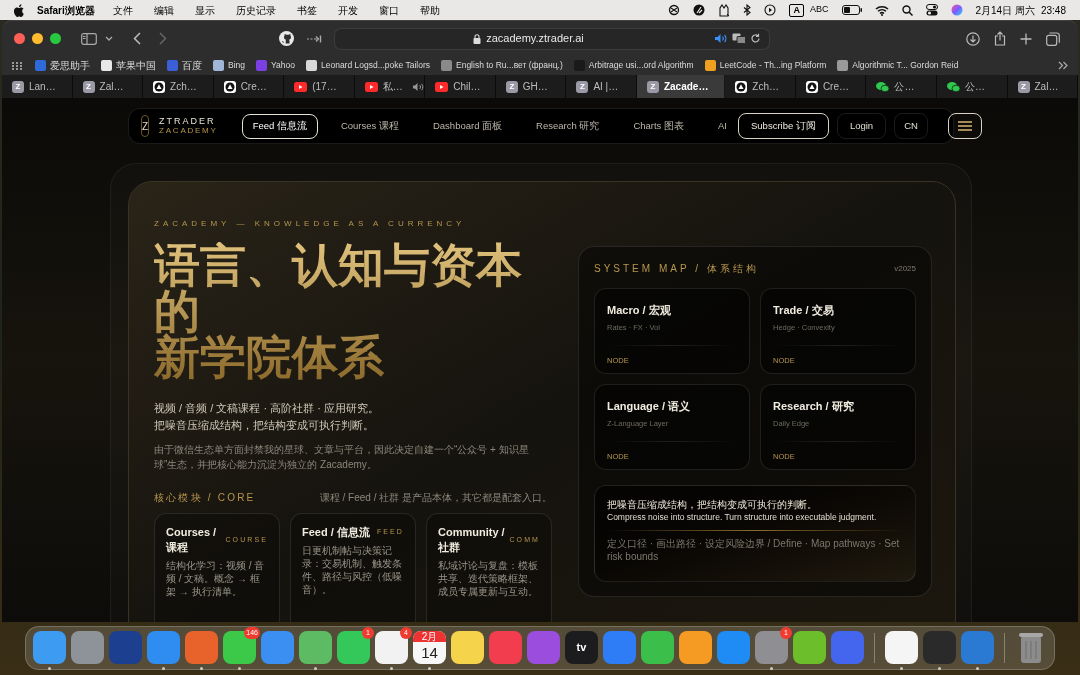 This screenshot has width=1080, height=675. What do you see at coordinates (956, 10) in the screenshot?
I see `colorful-orb-icon` at bounding box center [956, 10].